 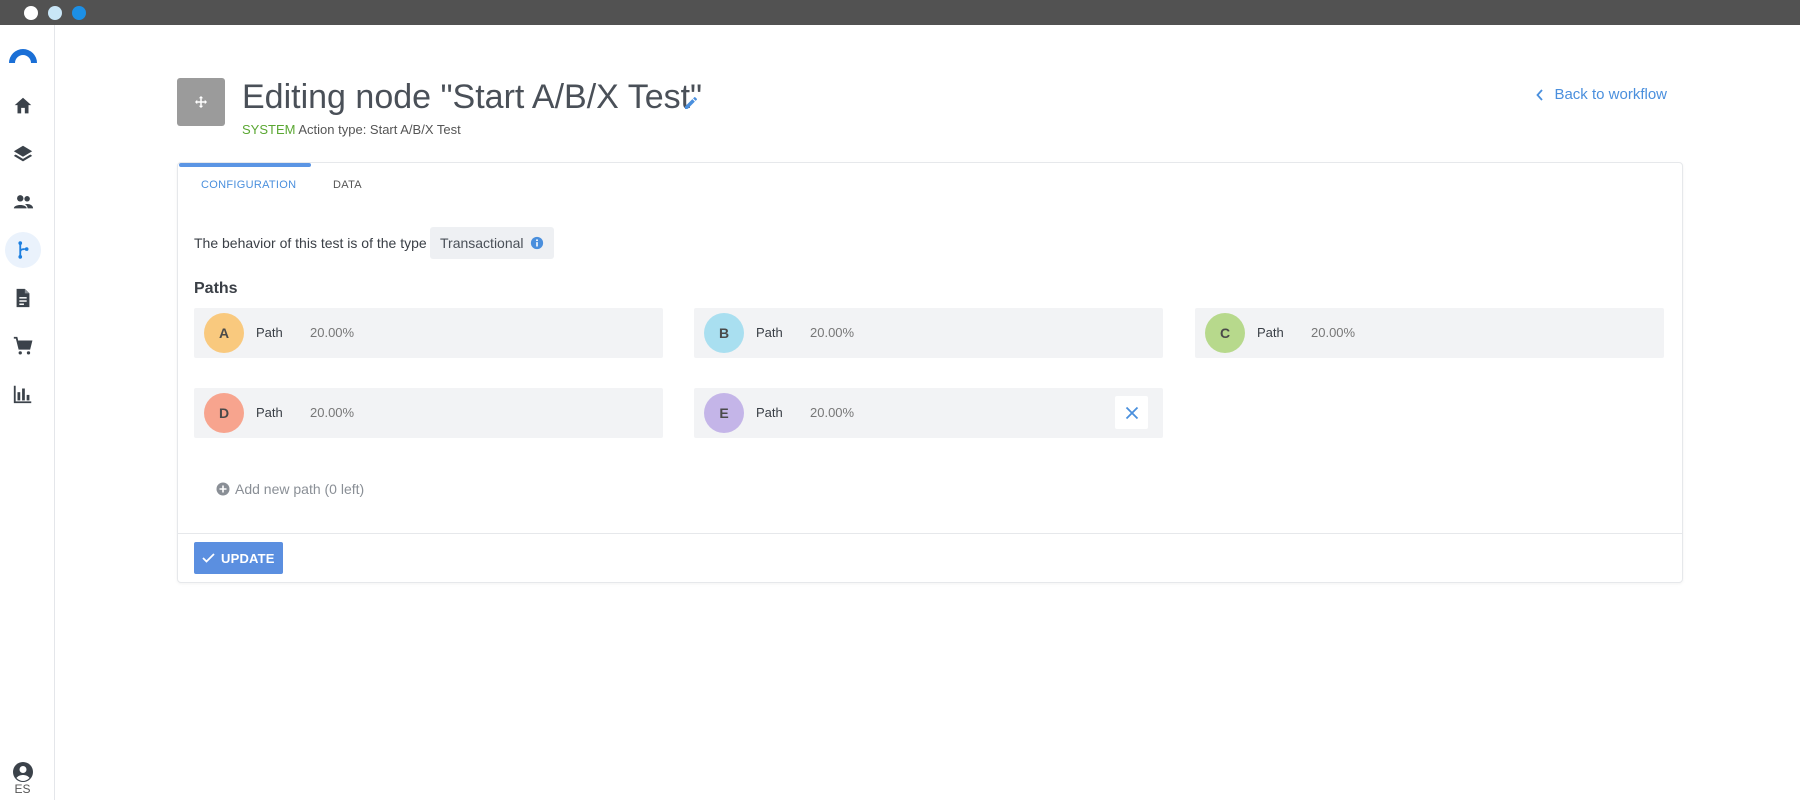 I want to click on window-zoom-dot, so click(x=79, y=13).